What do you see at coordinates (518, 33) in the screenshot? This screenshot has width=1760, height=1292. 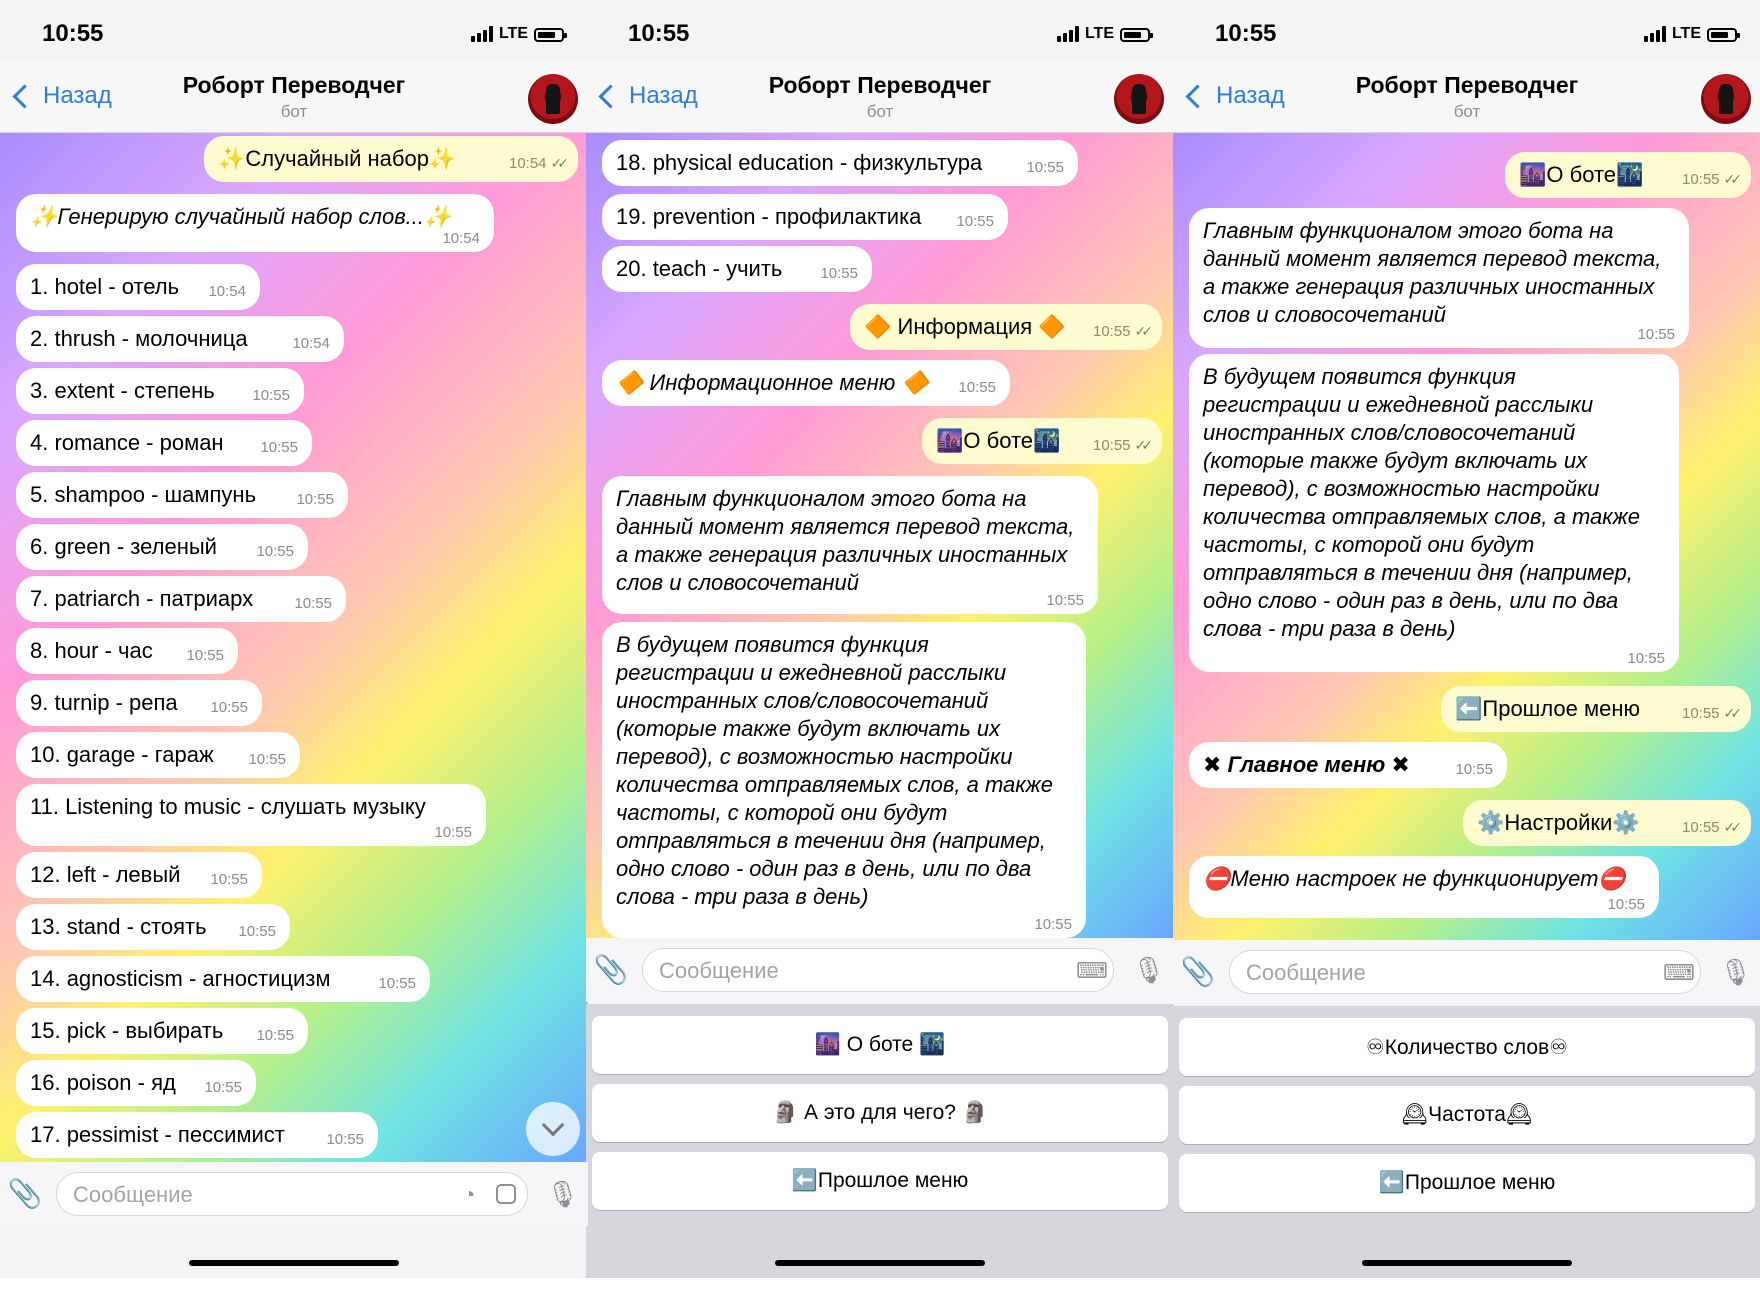 I see `status-indicators: LTE` at bounding box center [518, 33].